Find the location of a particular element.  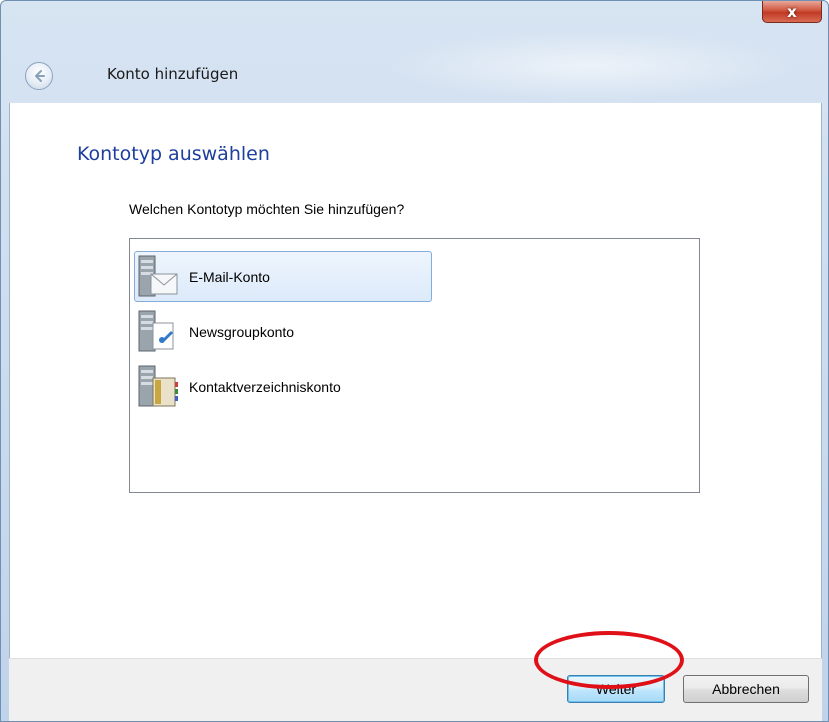

list-item-newsgroup-account: Newsgroupkonto is located at coordinates (283, 331).